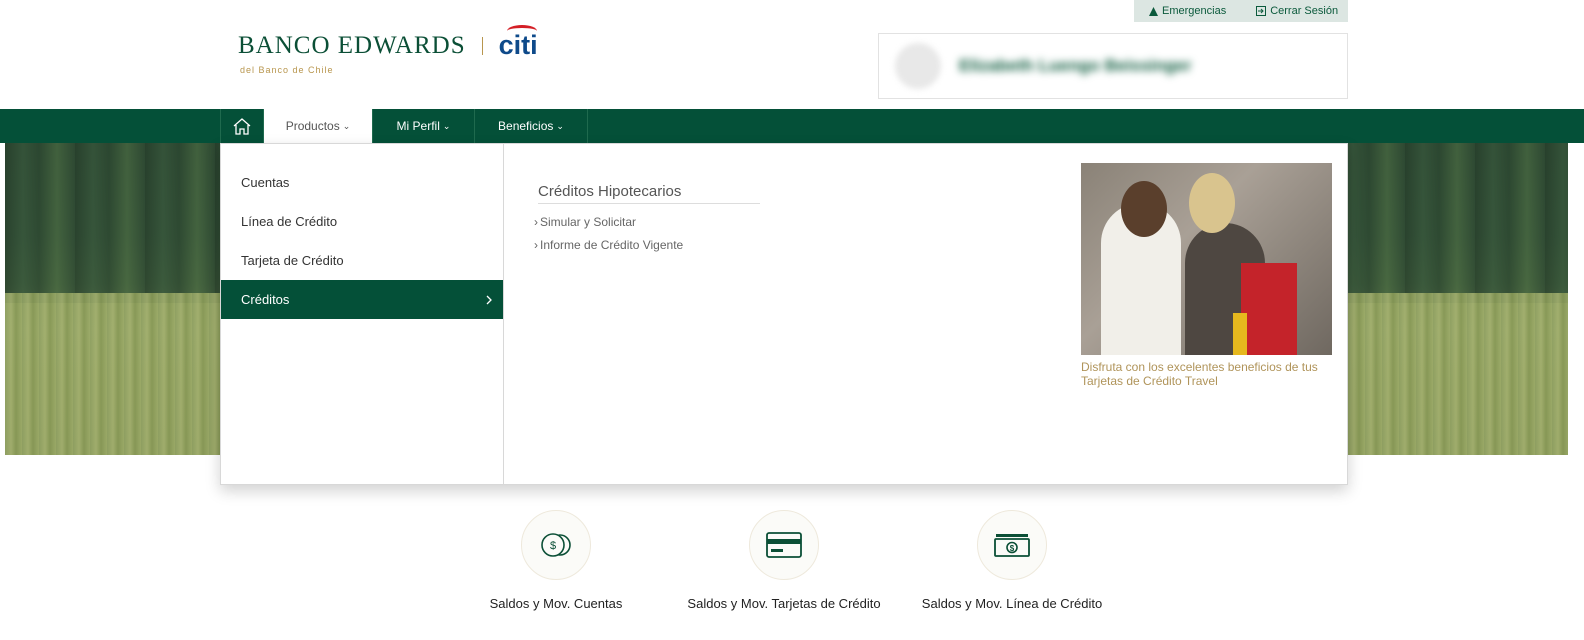 The height and width of the screenshot is (640, 1584). I want to click on logo-tagline: del Banco de Chile, so click(287, 70).